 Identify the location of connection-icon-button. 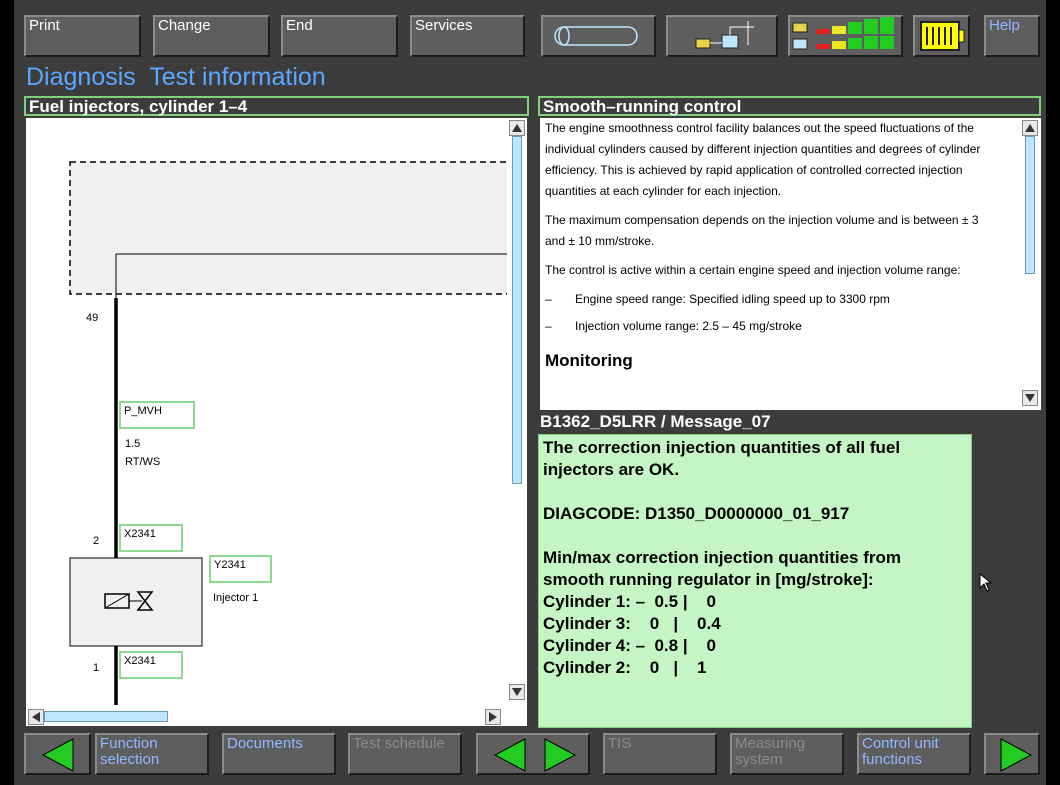
(722, 36).